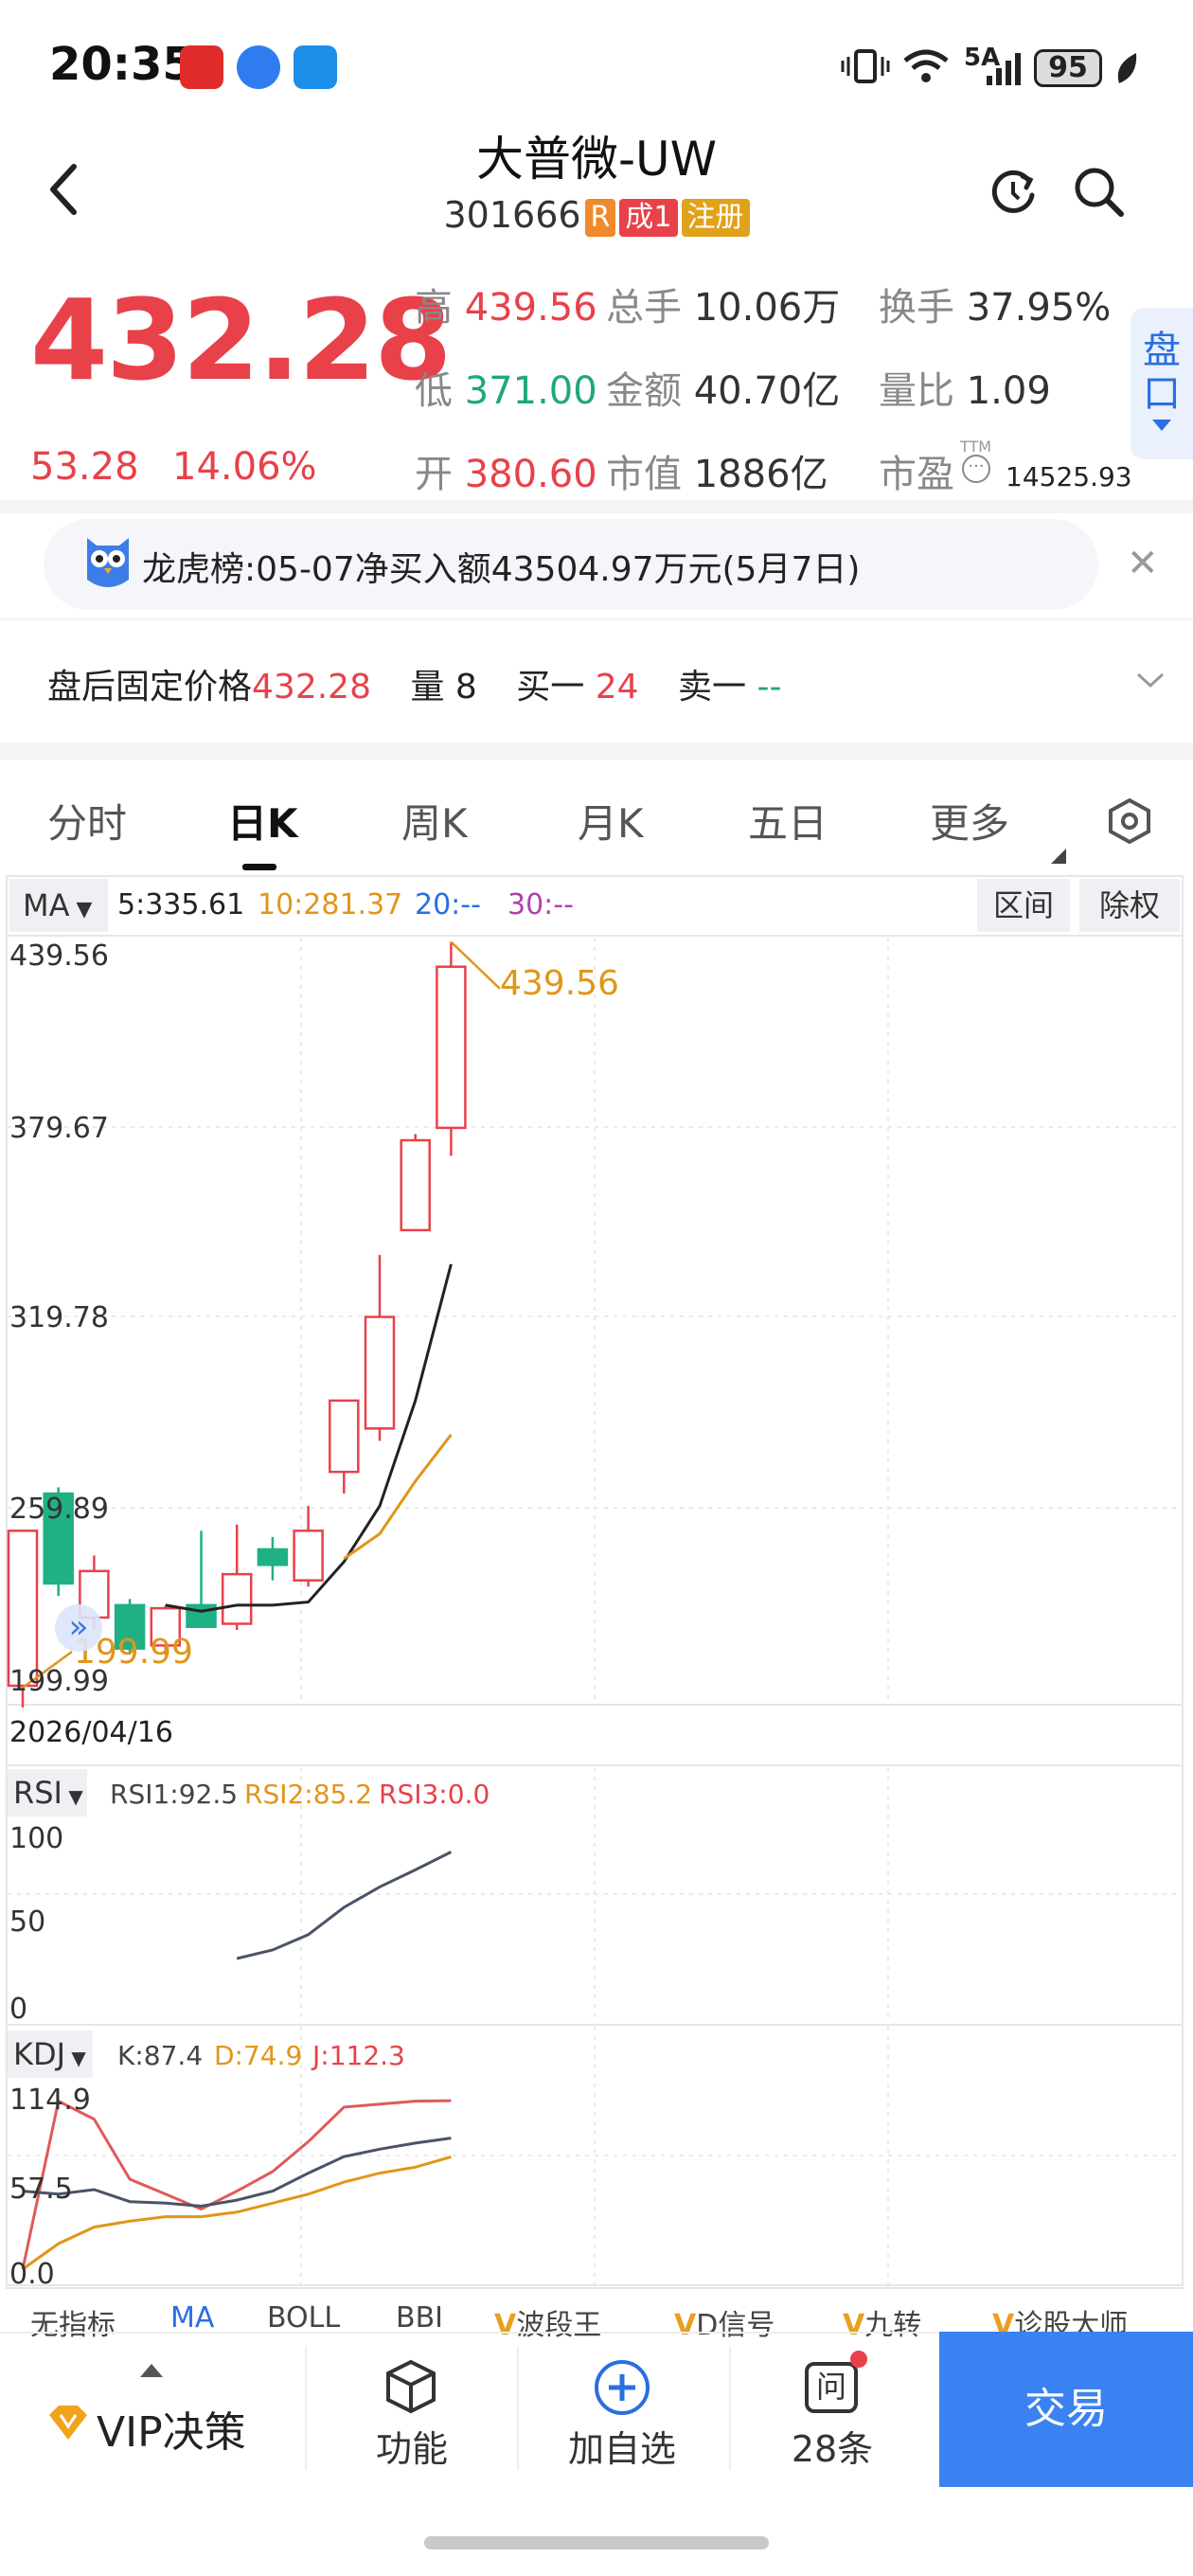 This screenshot has width=1193, height=2576. Describe the element at coordinates (78, 1628) in the screenshot. I see `expand-chevrons-icon: »` at that location.